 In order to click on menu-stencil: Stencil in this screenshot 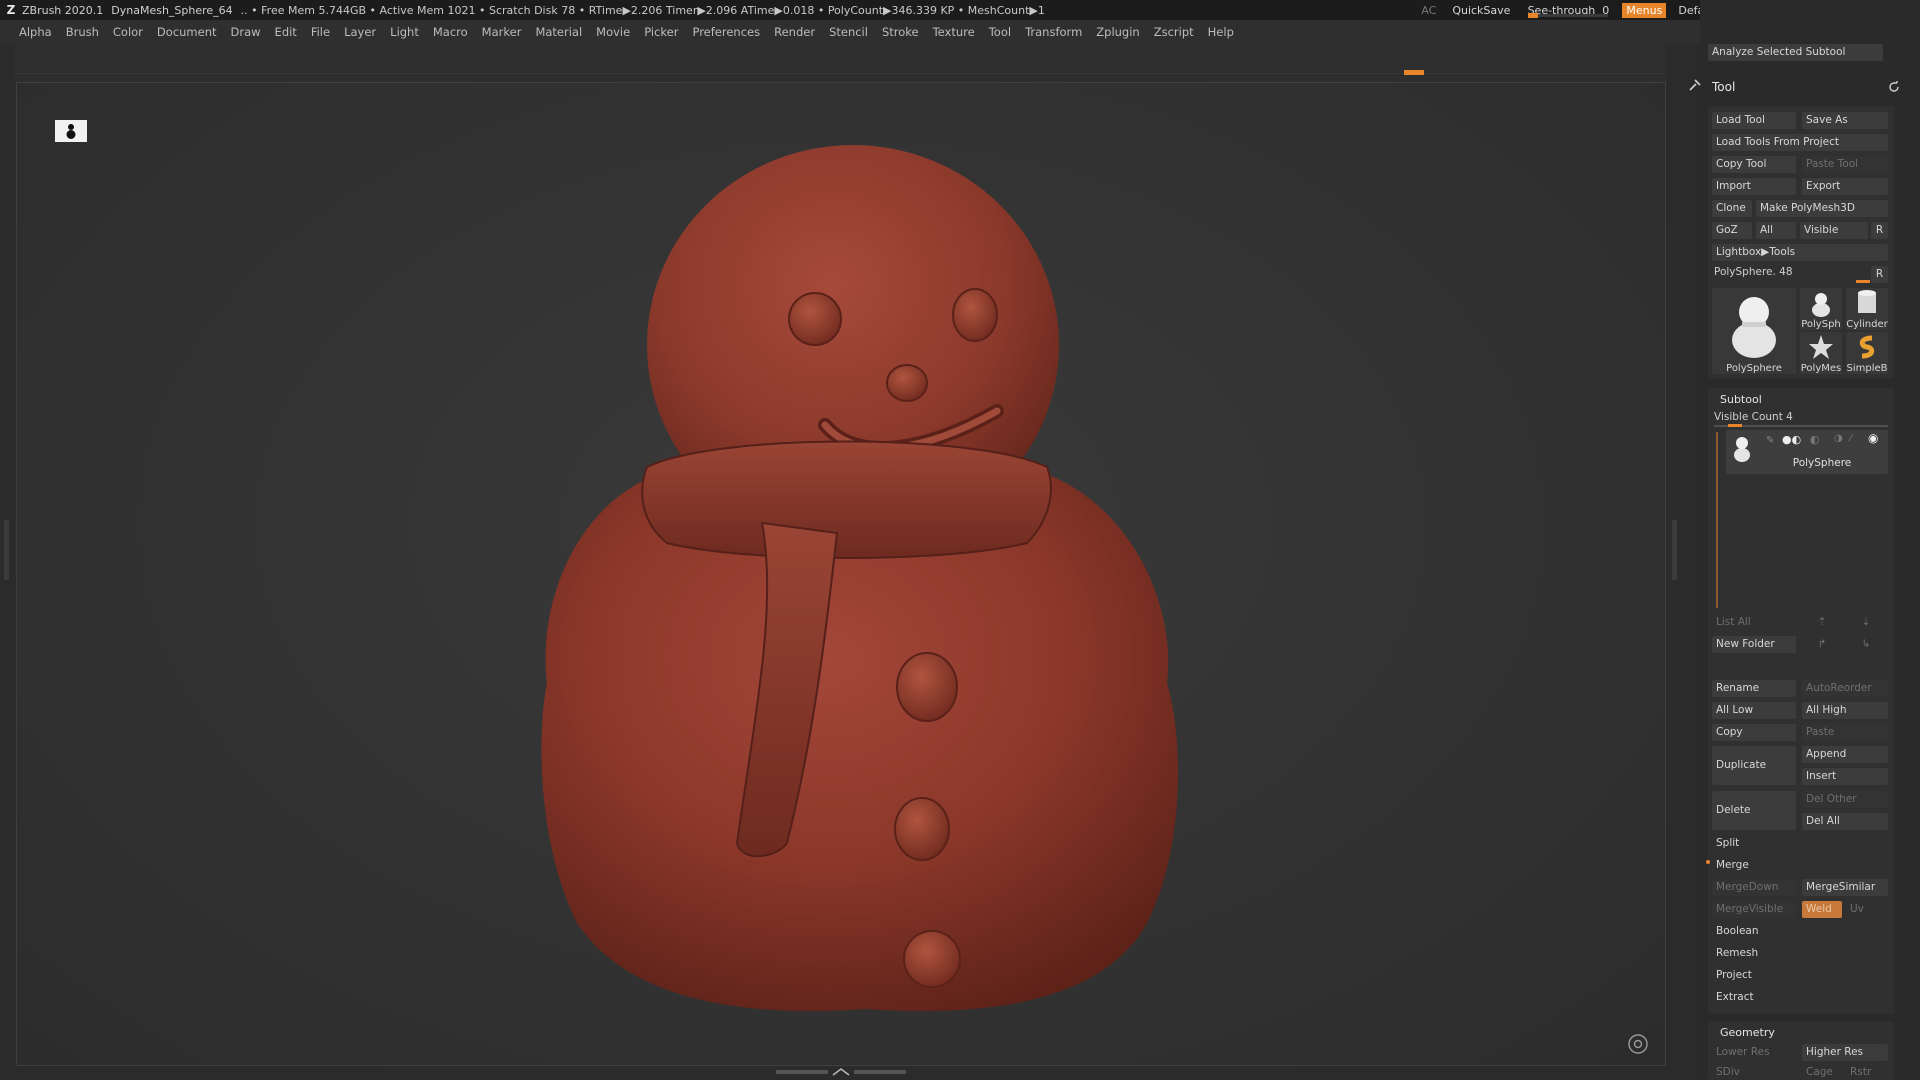, I will do `click(848, 32)`.